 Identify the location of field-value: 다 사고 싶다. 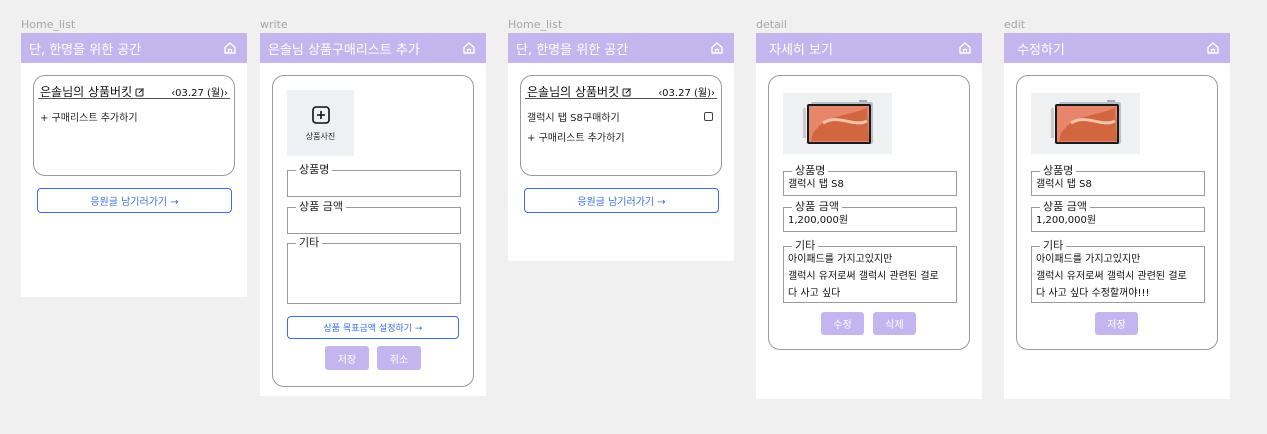
(814, 293).